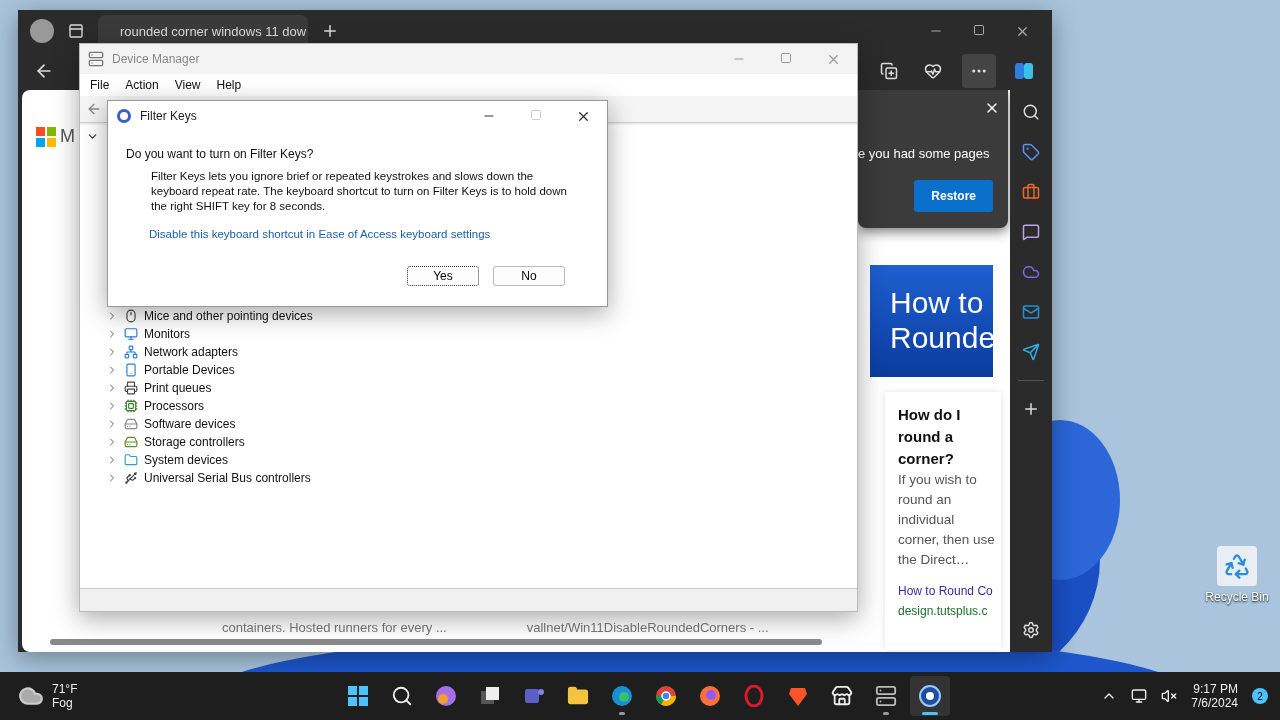  I want to click on restore-button: Restore, so click(953, 196).